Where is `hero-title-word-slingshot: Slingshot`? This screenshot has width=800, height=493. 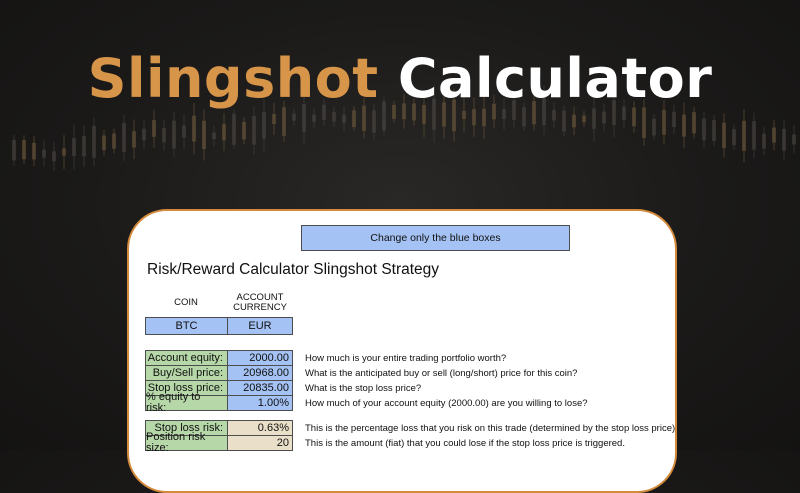
hero-title-word-slingshot: Slingshot is located at coordinates (233, 78).